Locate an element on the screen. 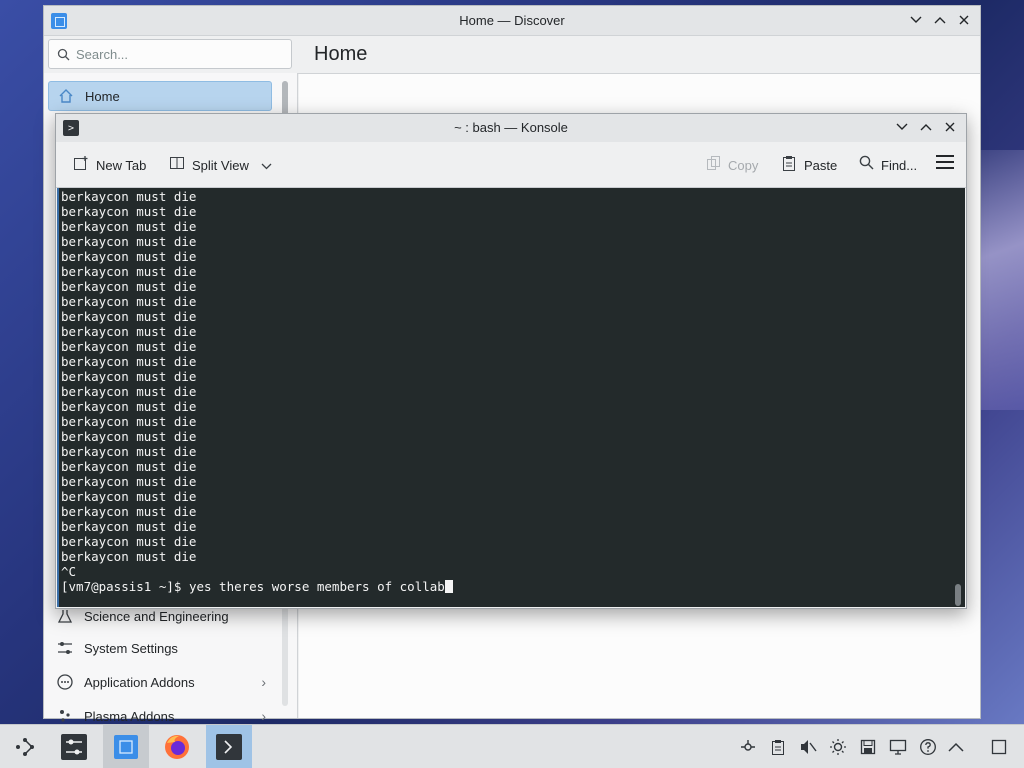  new-tab-button: New Tab is located at coordinates (109, 165).